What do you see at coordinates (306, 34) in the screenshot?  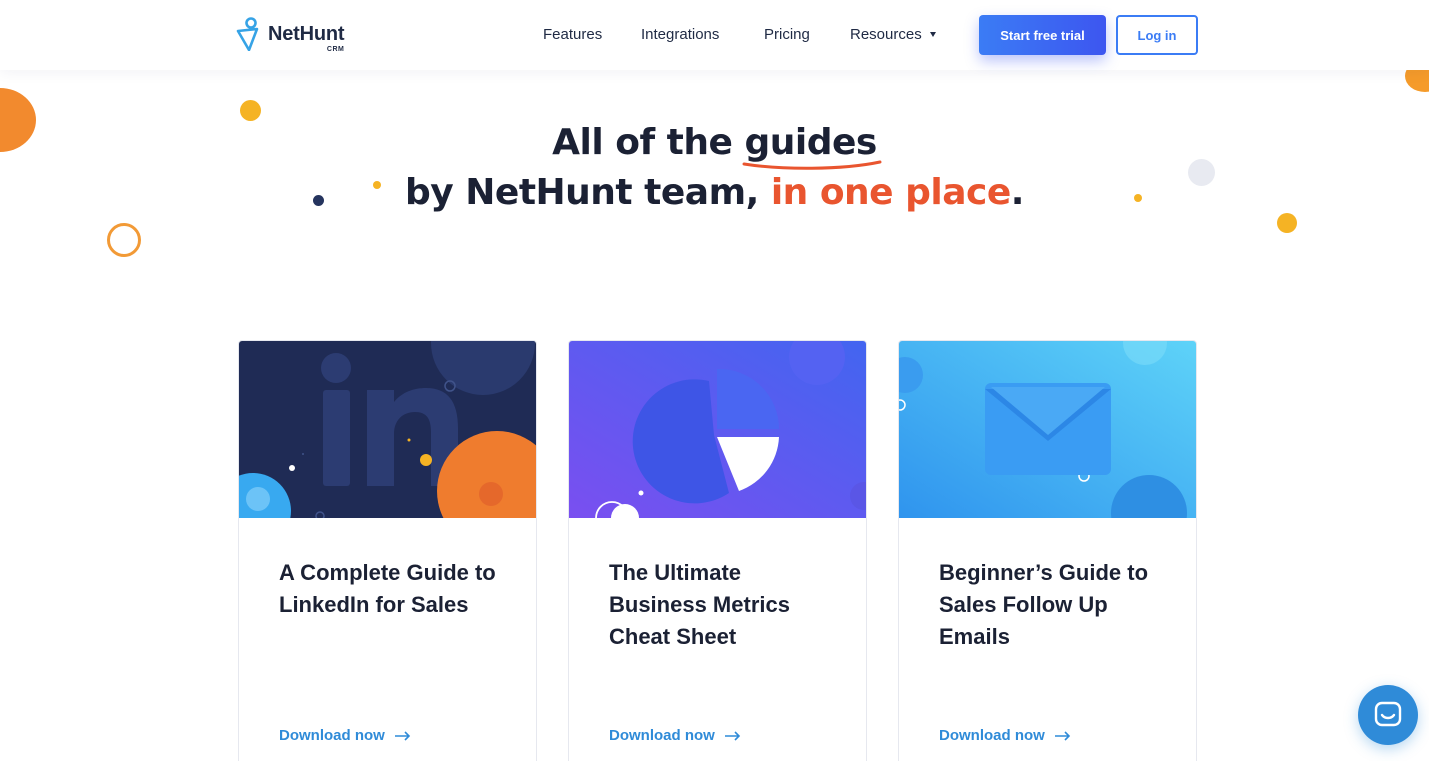 I see `logo-name: NetHunt` at bounding box center [306, 34].